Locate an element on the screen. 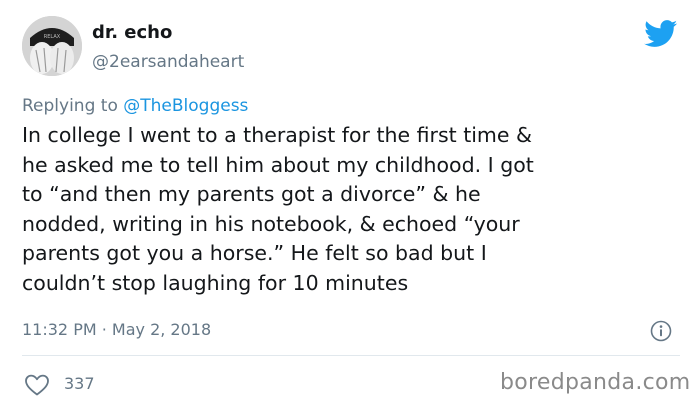 The width and height of the screenshot is (700, 410). author-display-name: dr. echo is located at coordinates (132, 32).